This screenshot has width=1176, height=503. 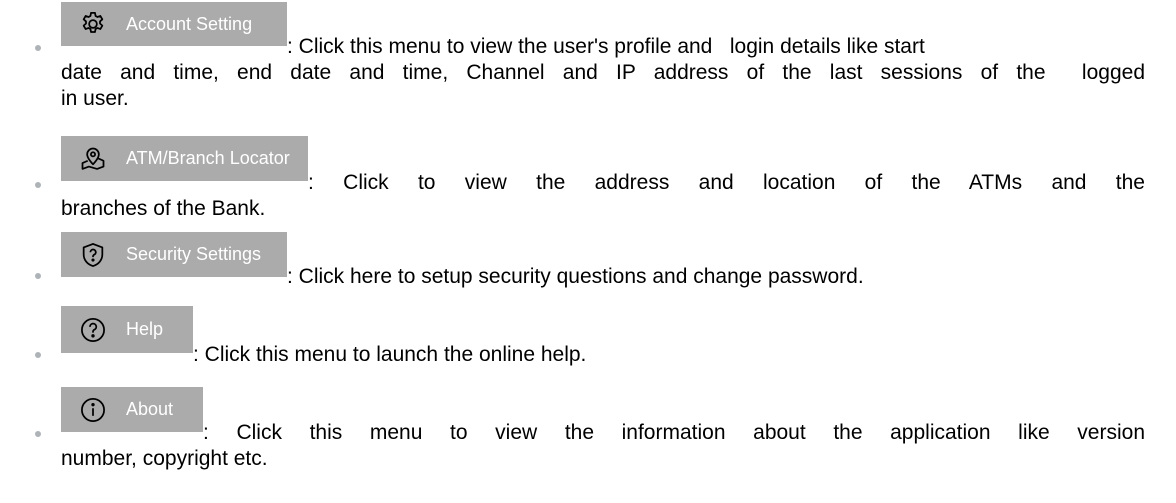 I want to click on info-circle-icon, so click(x=93, y=410).